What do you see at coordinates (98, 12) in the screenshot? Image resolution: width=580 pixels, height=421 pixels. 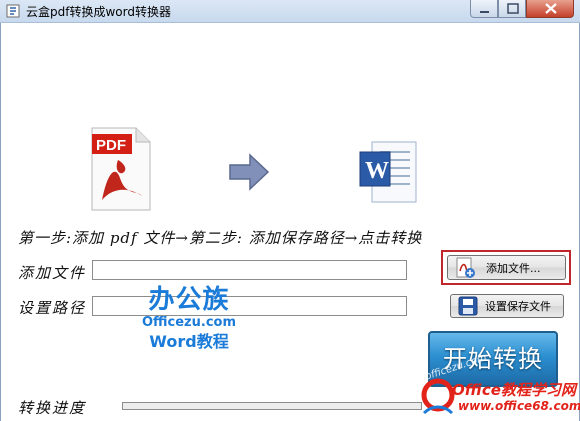 I see `window-title: 云盒pdf转换成word转换器` at bounding box center [98, 12].